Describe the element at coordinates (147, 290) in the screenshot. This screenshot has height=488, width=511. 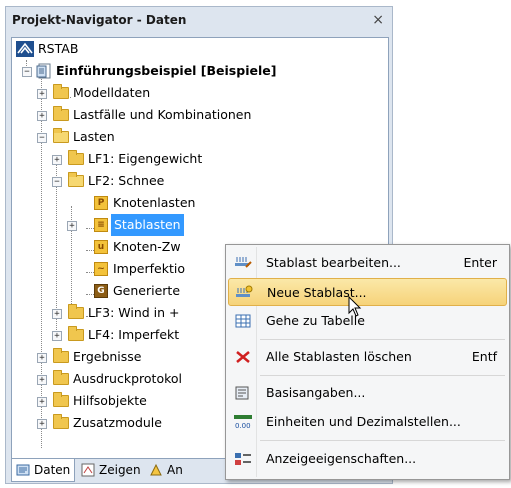
I see `tree-item-label: Generierte` at that location.